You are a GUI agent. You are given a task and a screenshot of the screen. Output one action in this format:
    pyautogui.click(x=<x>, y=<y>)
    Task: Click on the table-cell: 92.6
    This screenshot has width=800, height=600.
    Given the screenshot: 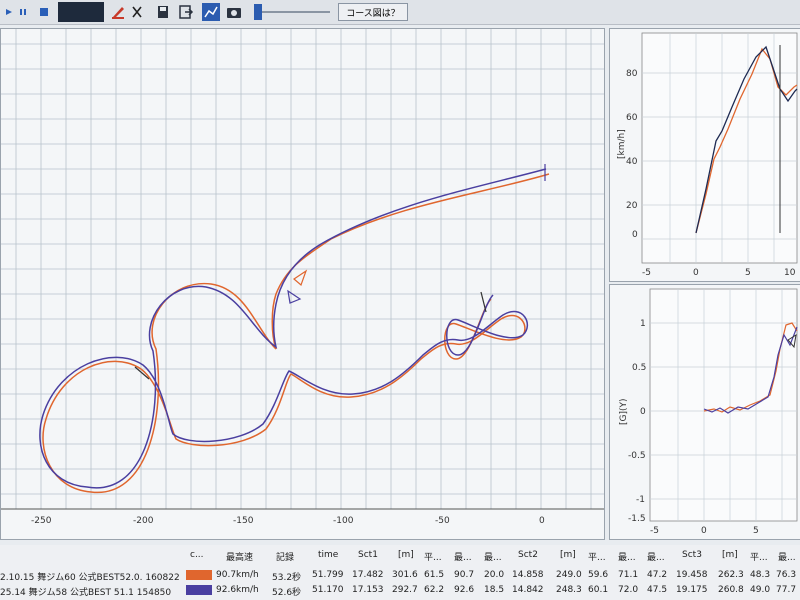 What is the action you would take?
    pyautogui.click(x=464, y=590)
    